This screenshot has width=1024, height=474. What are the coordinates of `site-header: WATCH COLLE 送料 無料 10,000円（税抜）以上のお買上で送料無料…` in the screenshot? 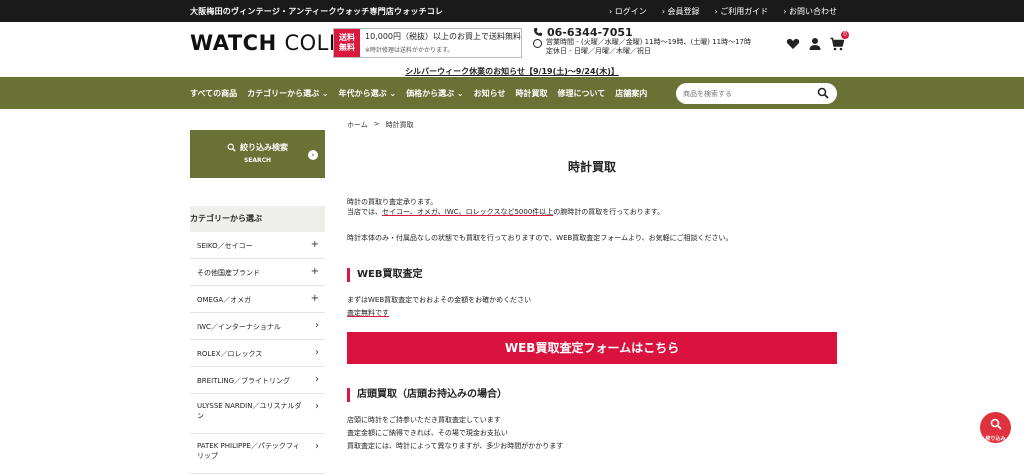 It's located at (512, 43).